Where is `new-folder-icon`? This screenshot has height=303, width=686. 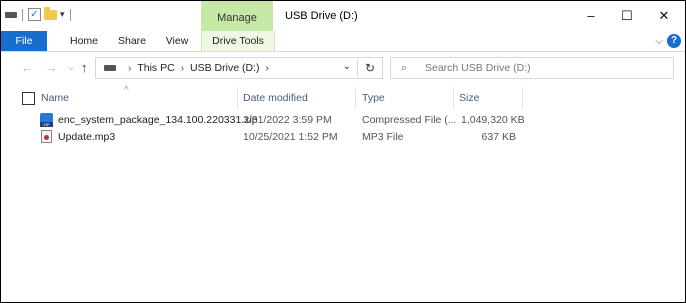 new-folder-icon is located at coordinates (50, 13).